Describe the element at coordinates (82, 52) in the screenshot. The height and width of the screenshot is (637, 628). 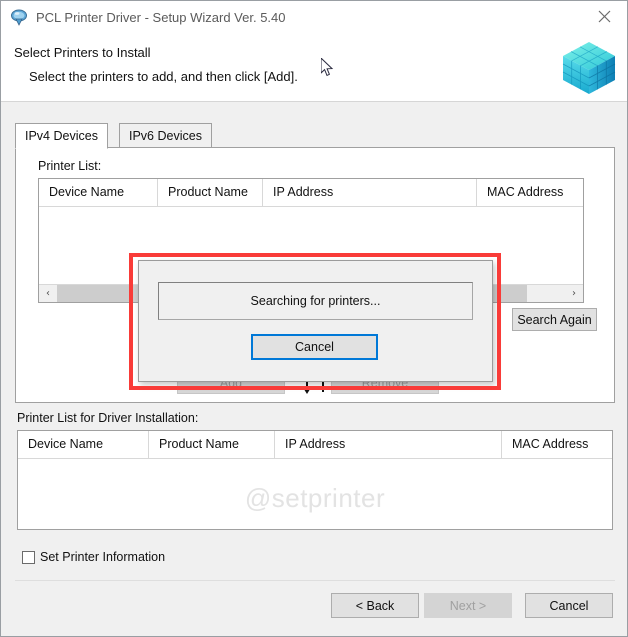
I see `page-title: Select Printers to Install` at that location.